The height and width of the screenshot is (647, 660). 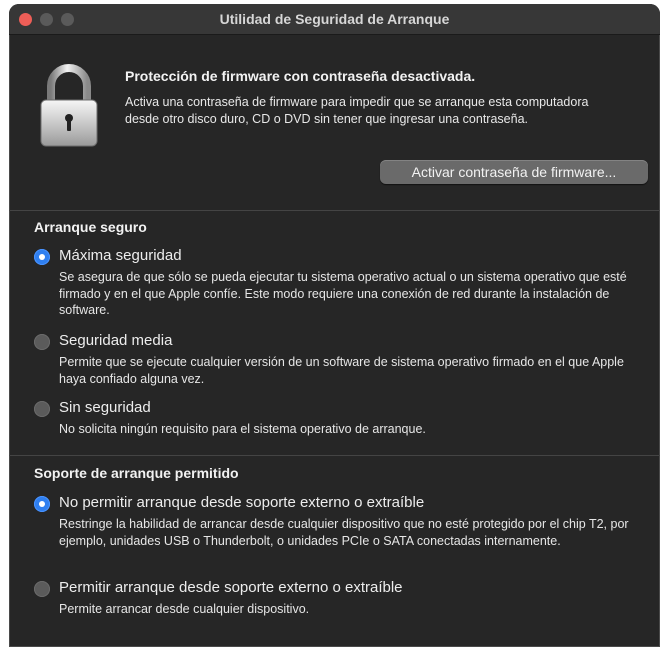 I want to click on external-boot-title: Soporte de arranque permitido, so click(x=136, y=473).